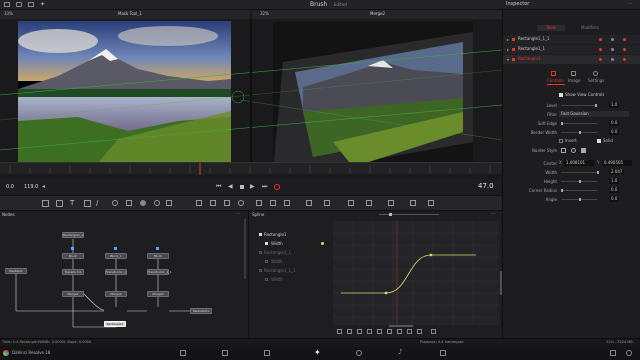 The height and width of the screenshot is (360, 640). I want to click on border-width-value: 0.0, so click(614, 132).